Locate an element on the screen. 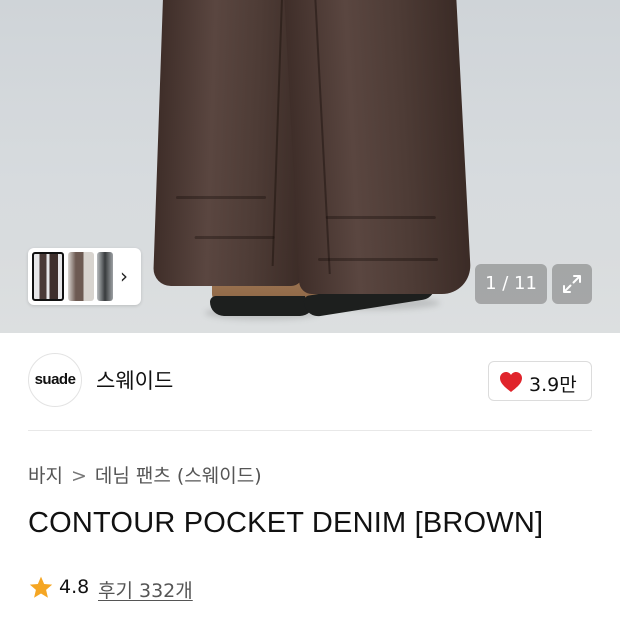 The image size is (620, 620). expand-button is located at coordinates (572, 284).